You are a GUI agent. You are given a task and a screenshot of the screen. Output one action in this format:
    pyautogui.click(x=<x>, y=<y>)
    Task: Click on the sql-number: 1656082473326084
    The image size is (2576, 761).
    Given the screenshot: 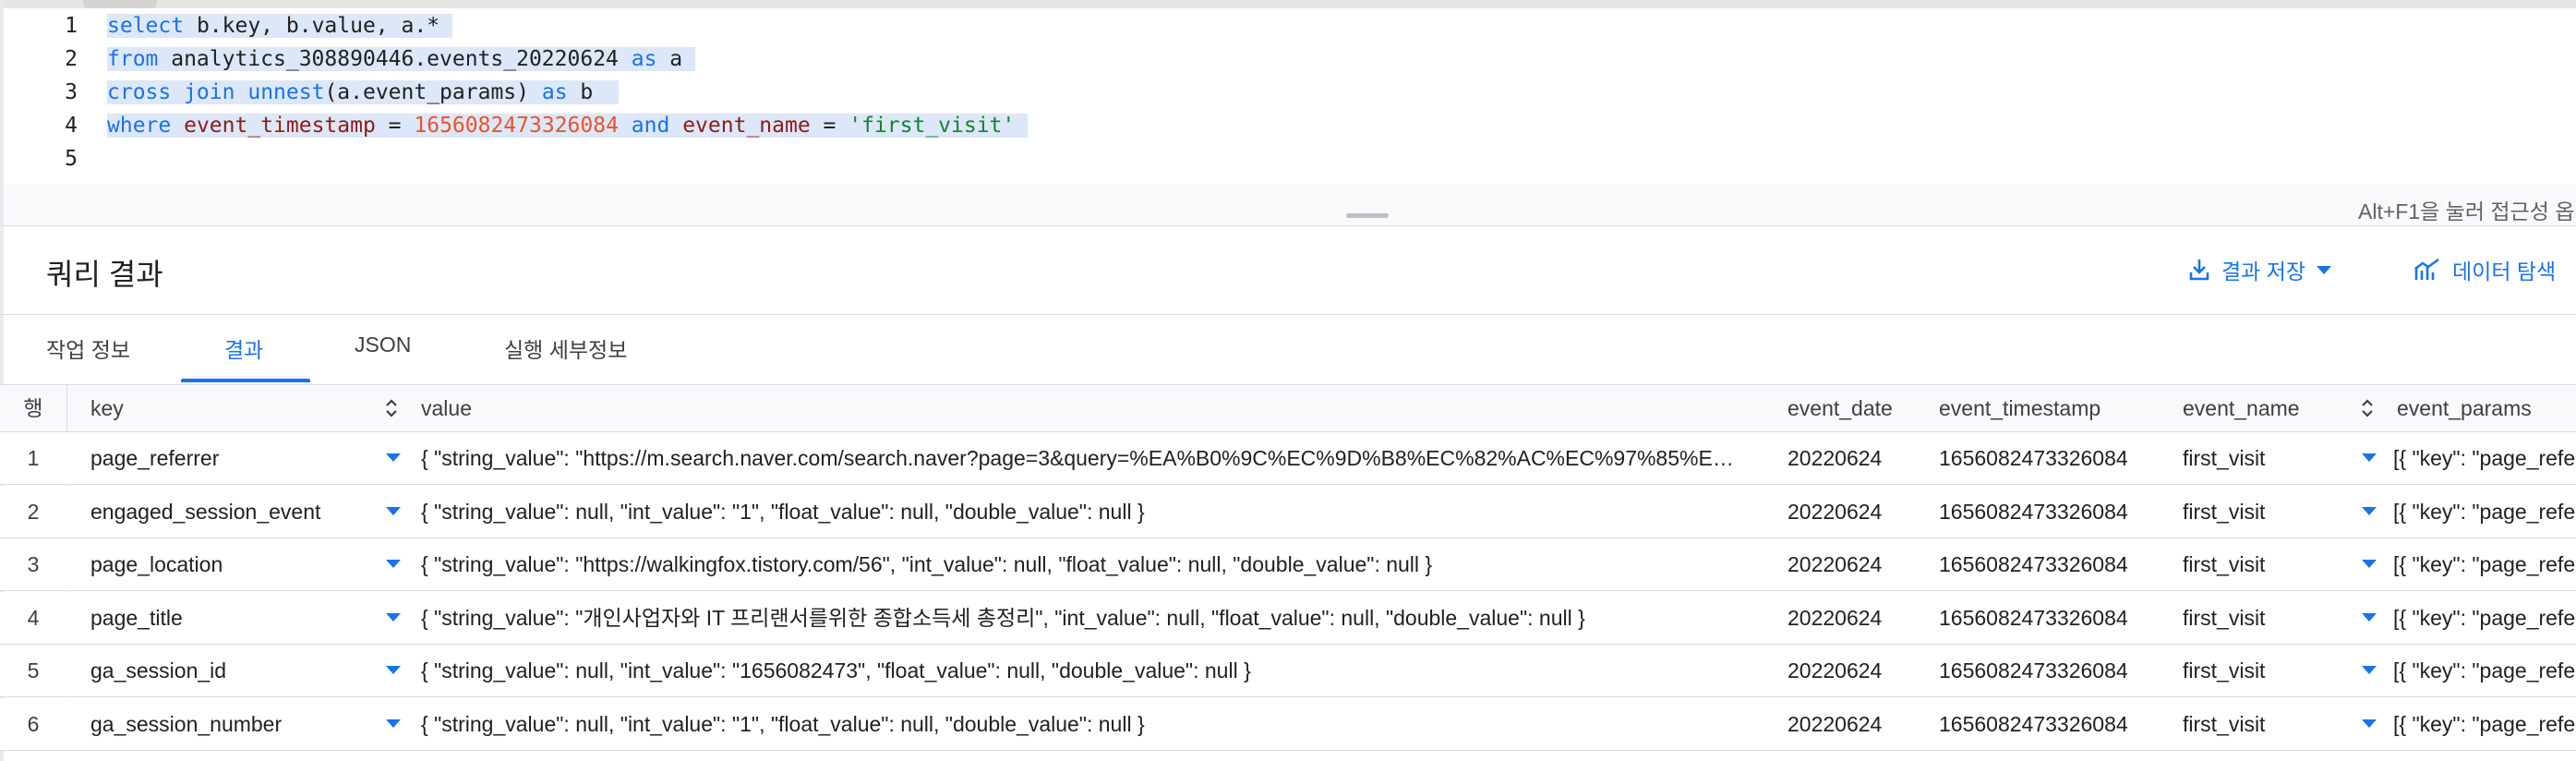 What is the action you would take?
    pyautogui.click(x=516, y=126)
    